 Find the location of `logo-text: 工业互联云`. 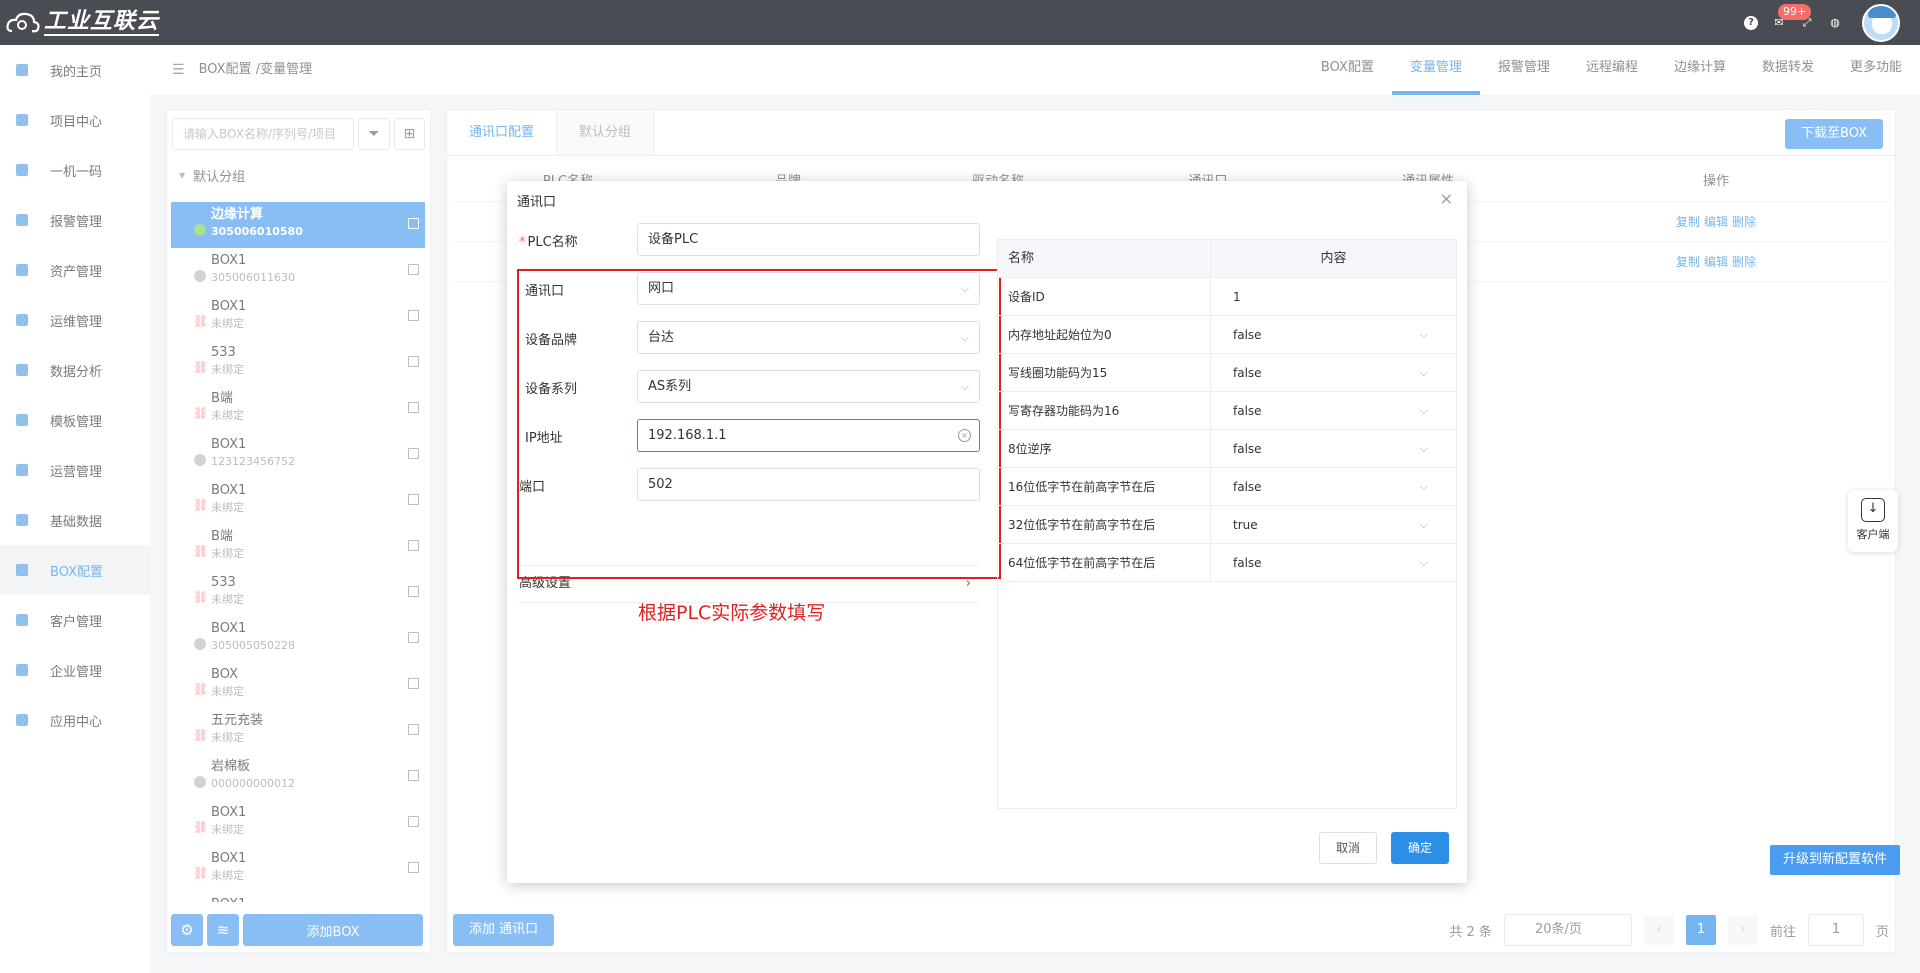

logo-text: 工业互联云 is located at coordinates (102, 22).